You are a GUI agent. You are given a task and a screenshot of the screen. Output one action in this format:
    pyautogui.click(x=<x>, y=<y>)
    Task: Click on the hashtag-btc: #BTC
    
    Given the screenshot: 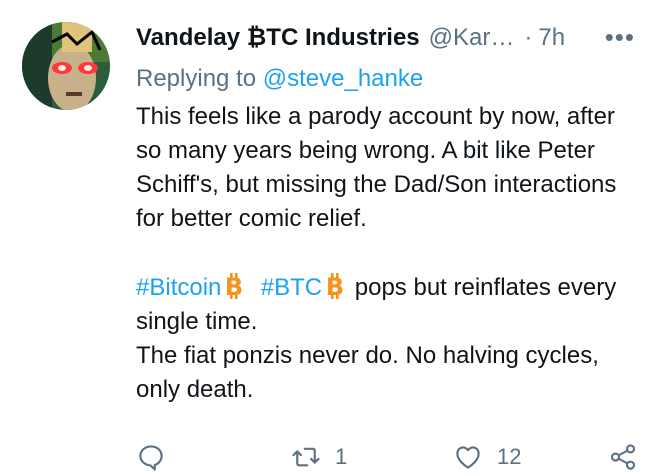 What is the action you would take?
    pyautogui.click(x=291, y=287)
    